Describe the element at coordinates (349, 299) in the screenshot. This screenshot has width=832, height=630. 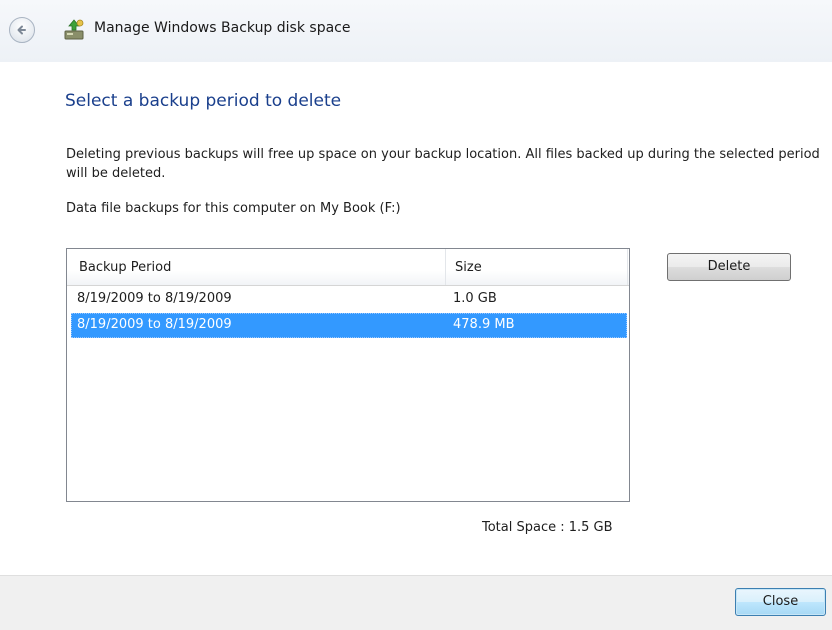
I see `list-row: 8/19/2009 to 8/19/2009 1.0 GB` at that location.